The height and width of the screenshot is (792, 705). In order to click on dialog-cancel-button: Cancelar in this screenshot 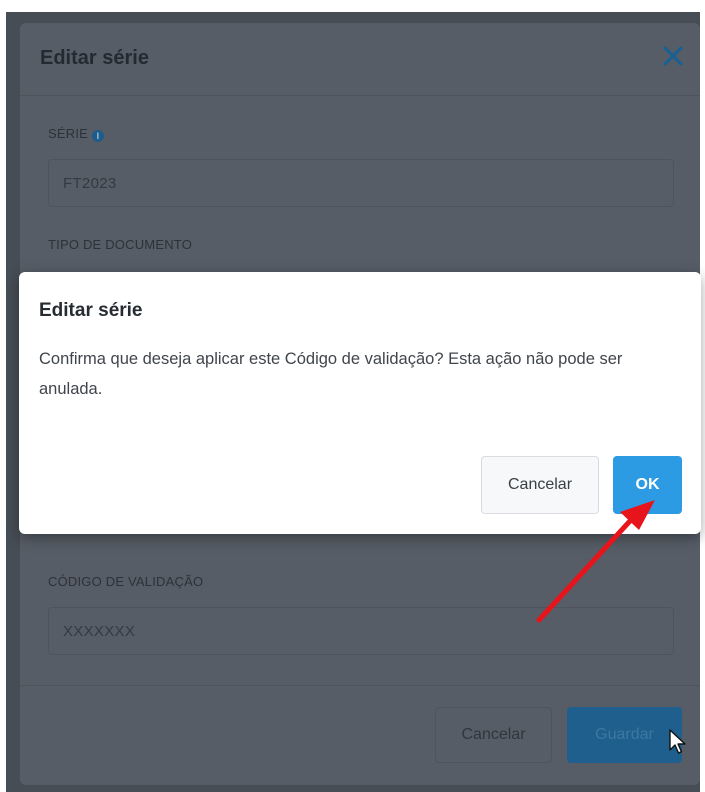, I will do `click(540, 485)`.